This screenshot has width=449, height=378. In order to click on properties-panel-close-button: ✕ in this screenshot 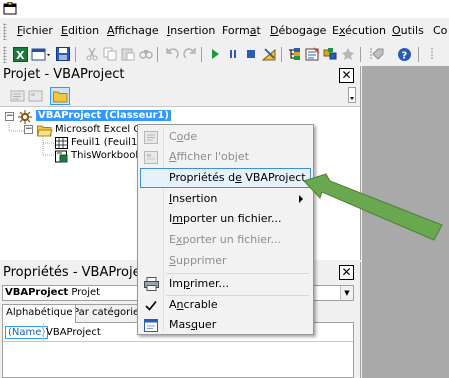, I will do `click(346, 272)`.